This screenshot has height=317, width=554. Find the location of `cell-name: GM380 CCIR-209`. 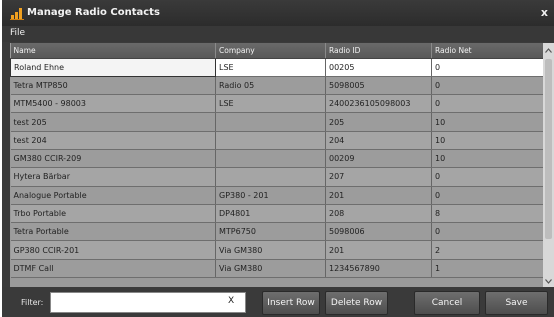

cell-name: GM380 CCIR-209 is located at coordinates (113, 159).